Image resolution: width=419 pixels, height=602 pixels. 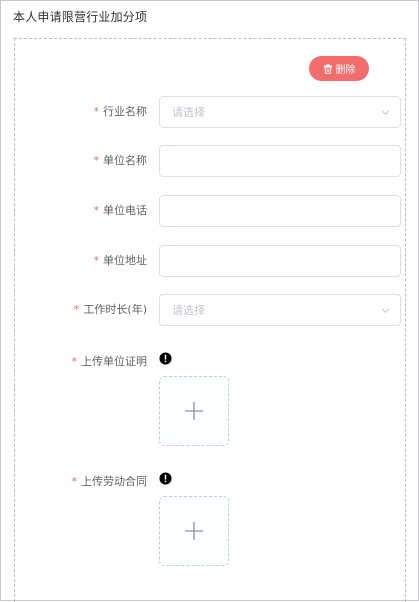 I want to click on unit-address-input, so click(x=286, y=261).